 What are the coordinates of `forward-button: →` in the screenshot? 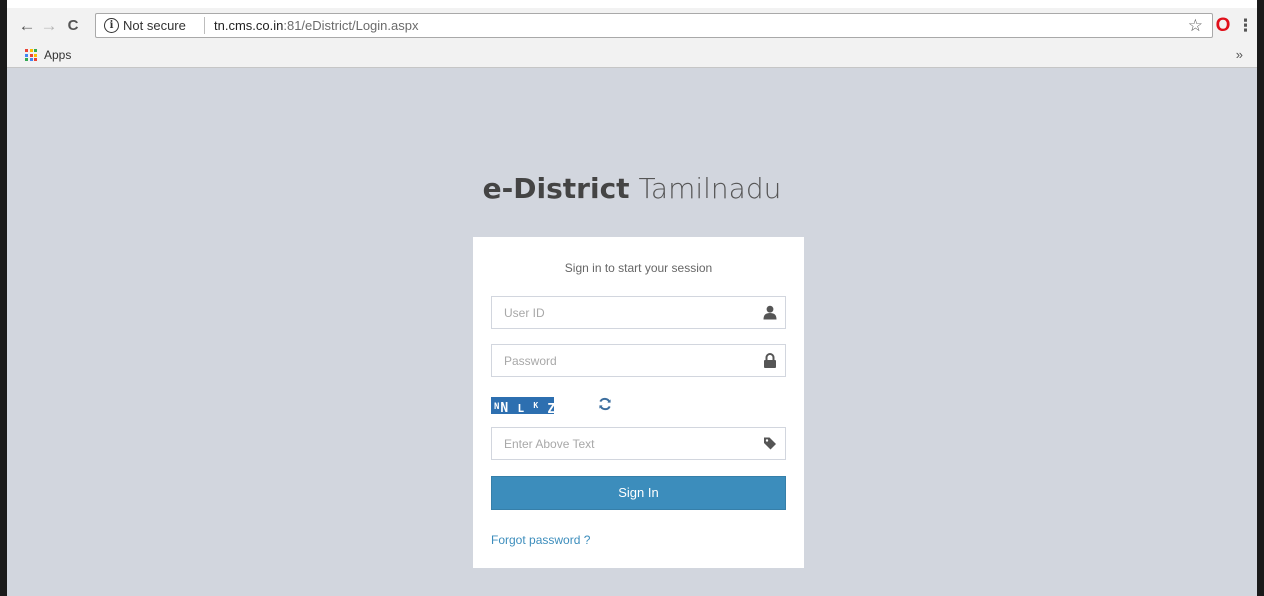 It's located at (49, 26).